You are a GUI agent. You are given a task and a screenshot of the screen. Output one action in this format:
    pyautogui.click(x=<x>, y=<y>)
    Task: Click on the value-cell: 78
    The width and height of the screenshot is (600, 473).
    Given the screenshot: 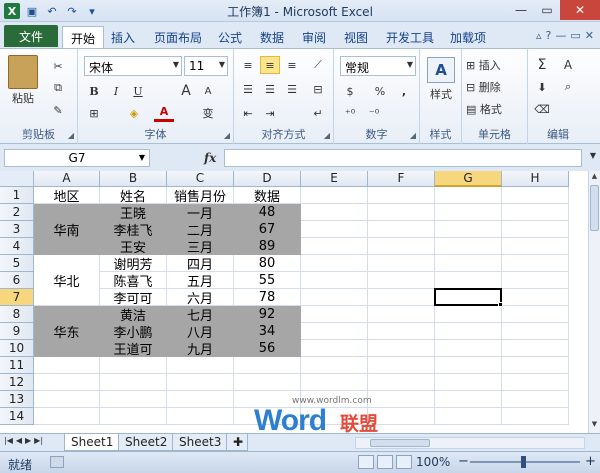 What is the action you would take?
    pyautogui.click(x=267, y=297)
    